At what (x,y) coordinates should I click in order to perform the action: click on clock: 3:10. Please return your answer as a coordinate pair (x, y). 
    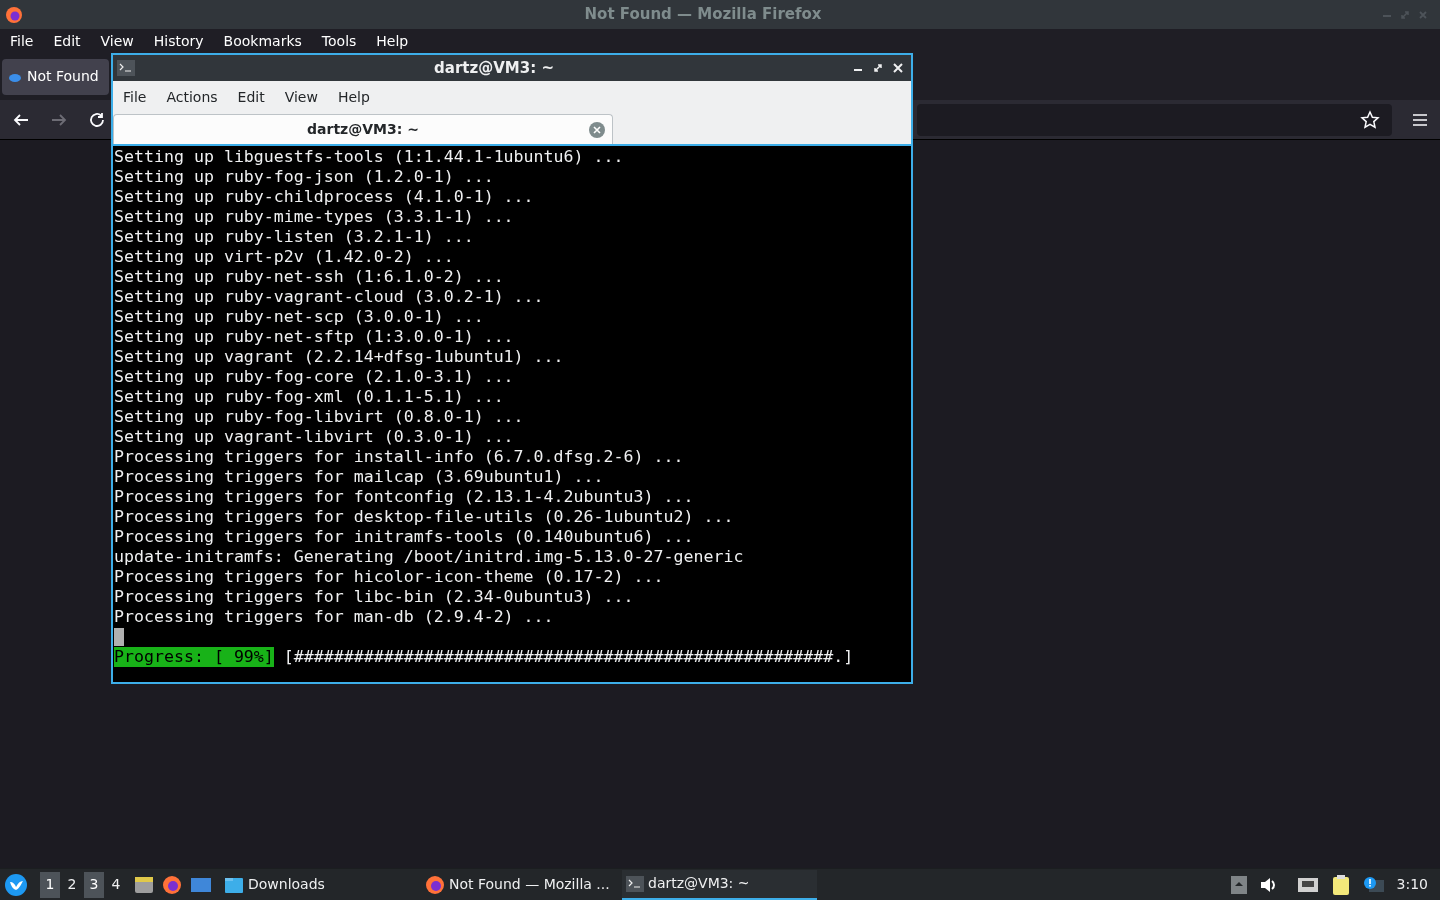
    Looking at the image, I should click on (1412, 884).